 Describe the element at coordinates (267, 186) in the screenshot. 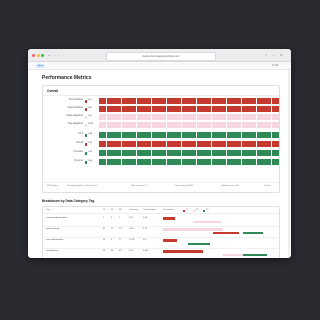

I see `details-link: Details` at that location.